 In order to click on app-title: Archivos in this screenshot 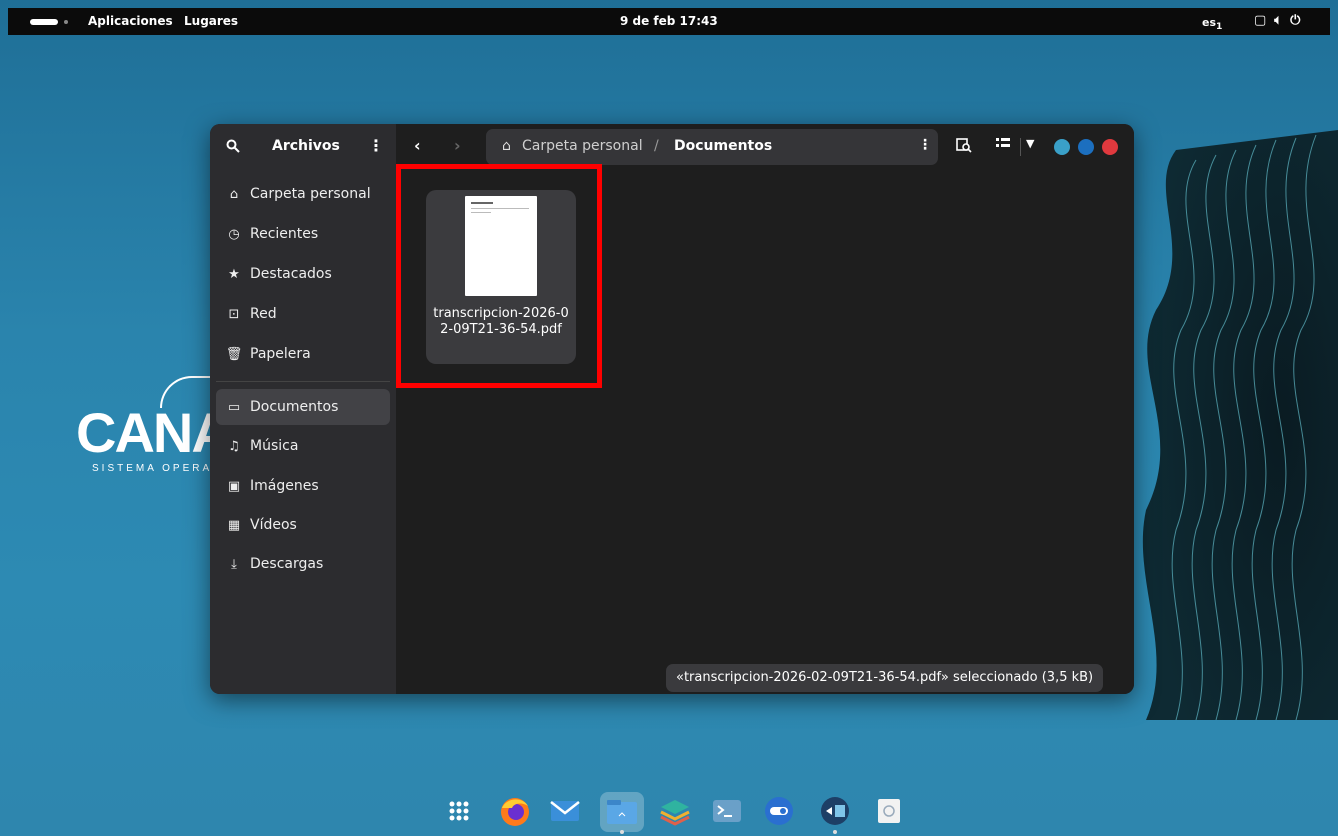, I will do `click(306, 146)`.